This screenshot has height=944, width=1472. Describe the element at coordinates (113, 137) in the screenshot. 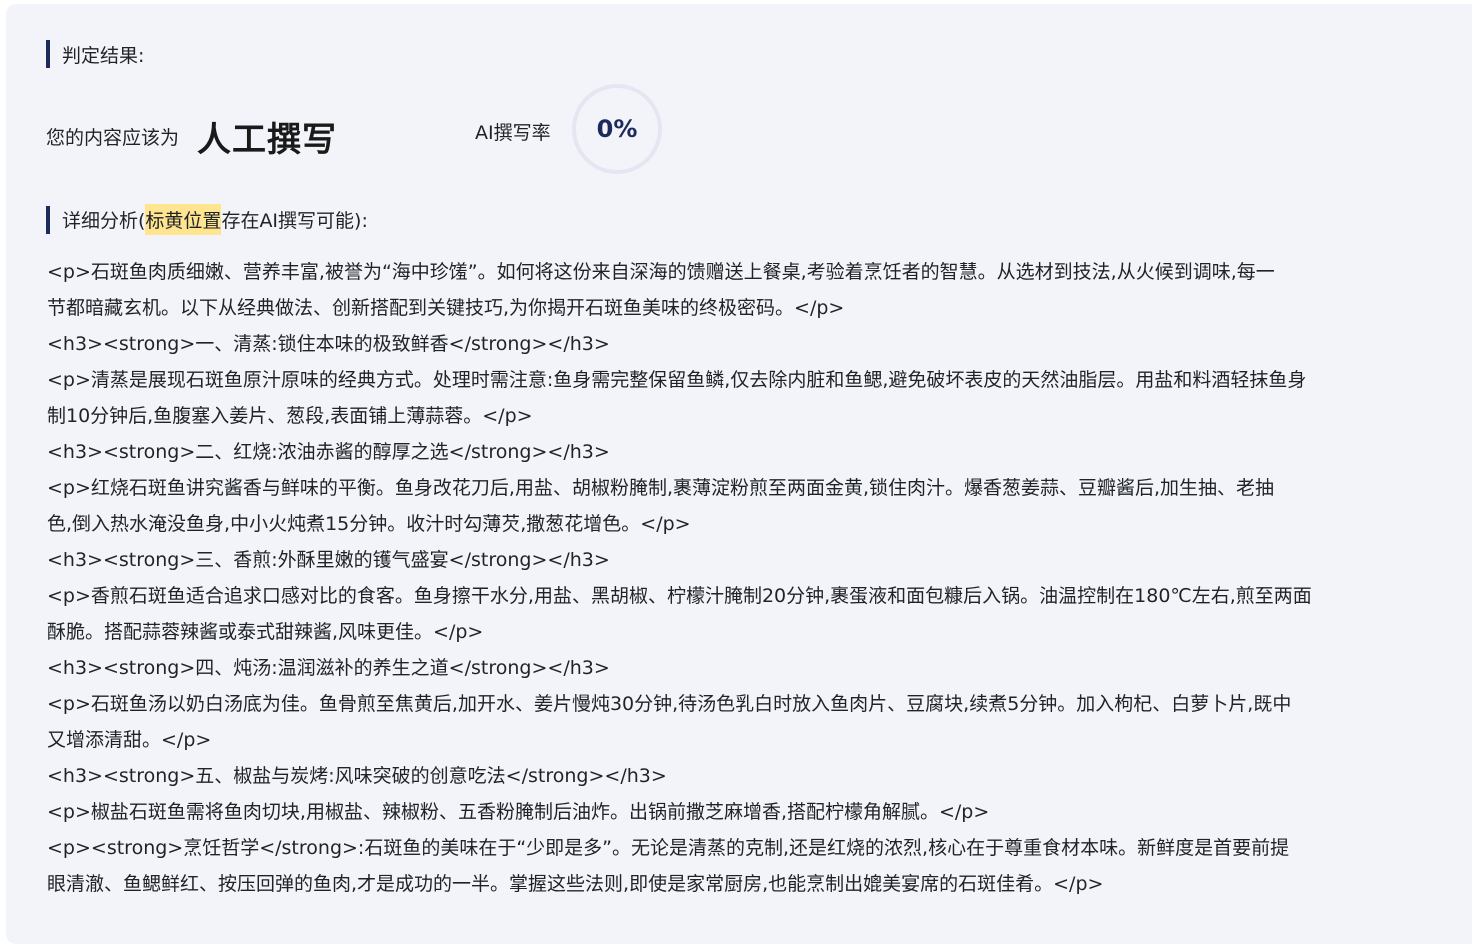

I see `verdict-label: 您的内容应该为` at that location.